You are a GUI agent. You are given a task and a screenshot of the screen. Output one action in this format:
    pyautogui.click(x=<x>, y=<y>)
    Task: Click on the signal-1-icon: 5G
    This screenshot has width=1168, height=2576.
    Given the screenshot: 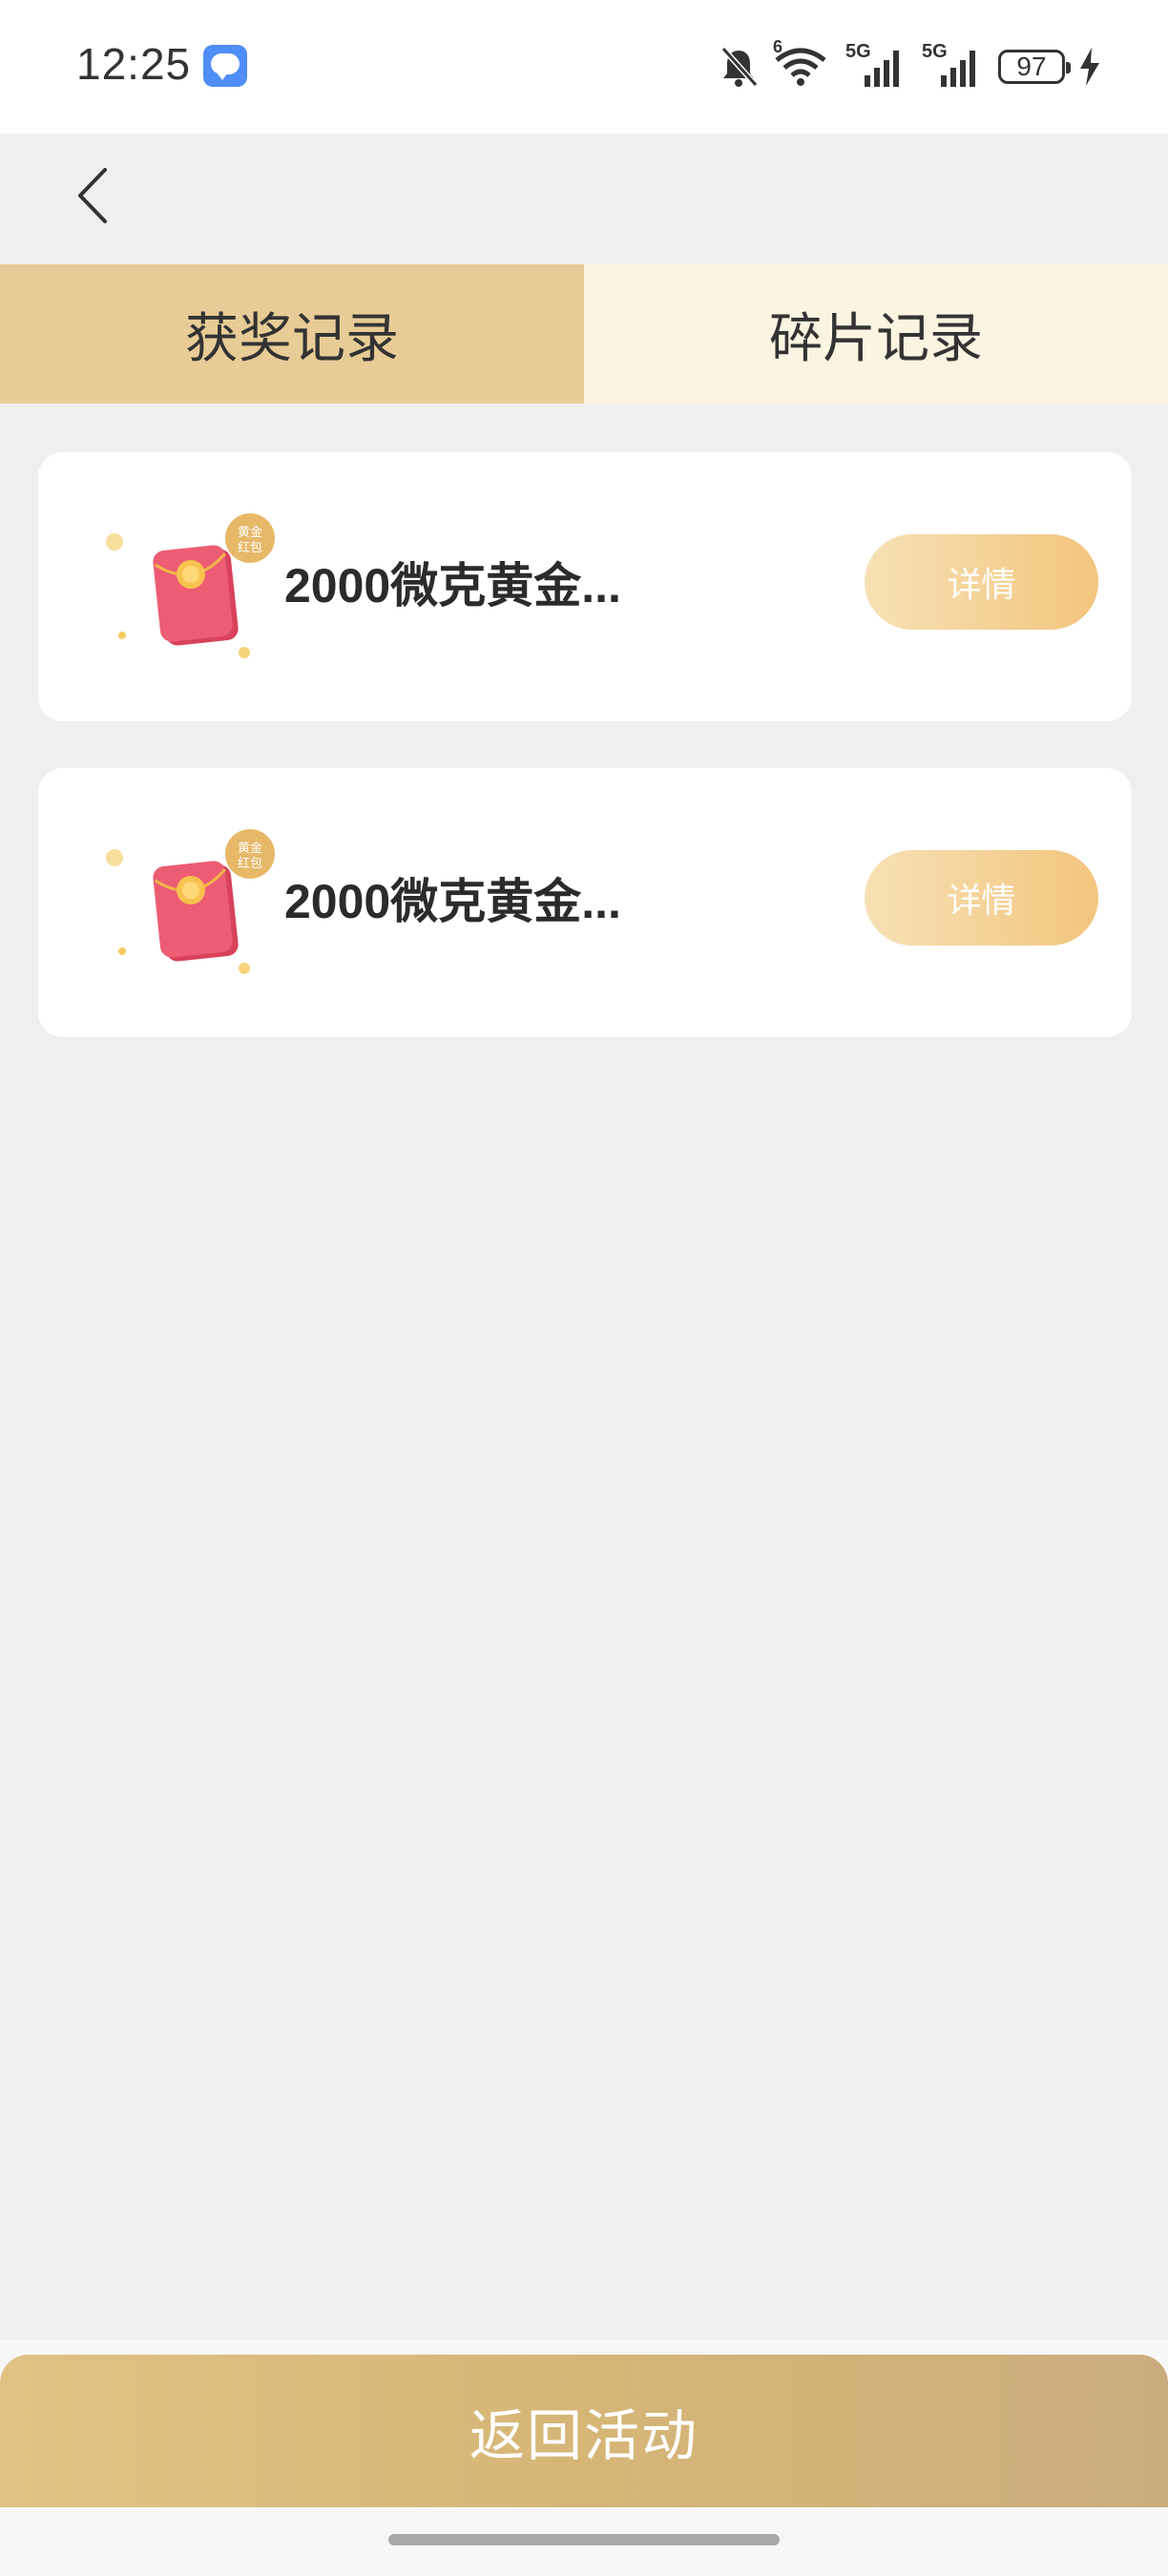 What is the action you would take?
    pyautogui.click(x=876, y=65)
    